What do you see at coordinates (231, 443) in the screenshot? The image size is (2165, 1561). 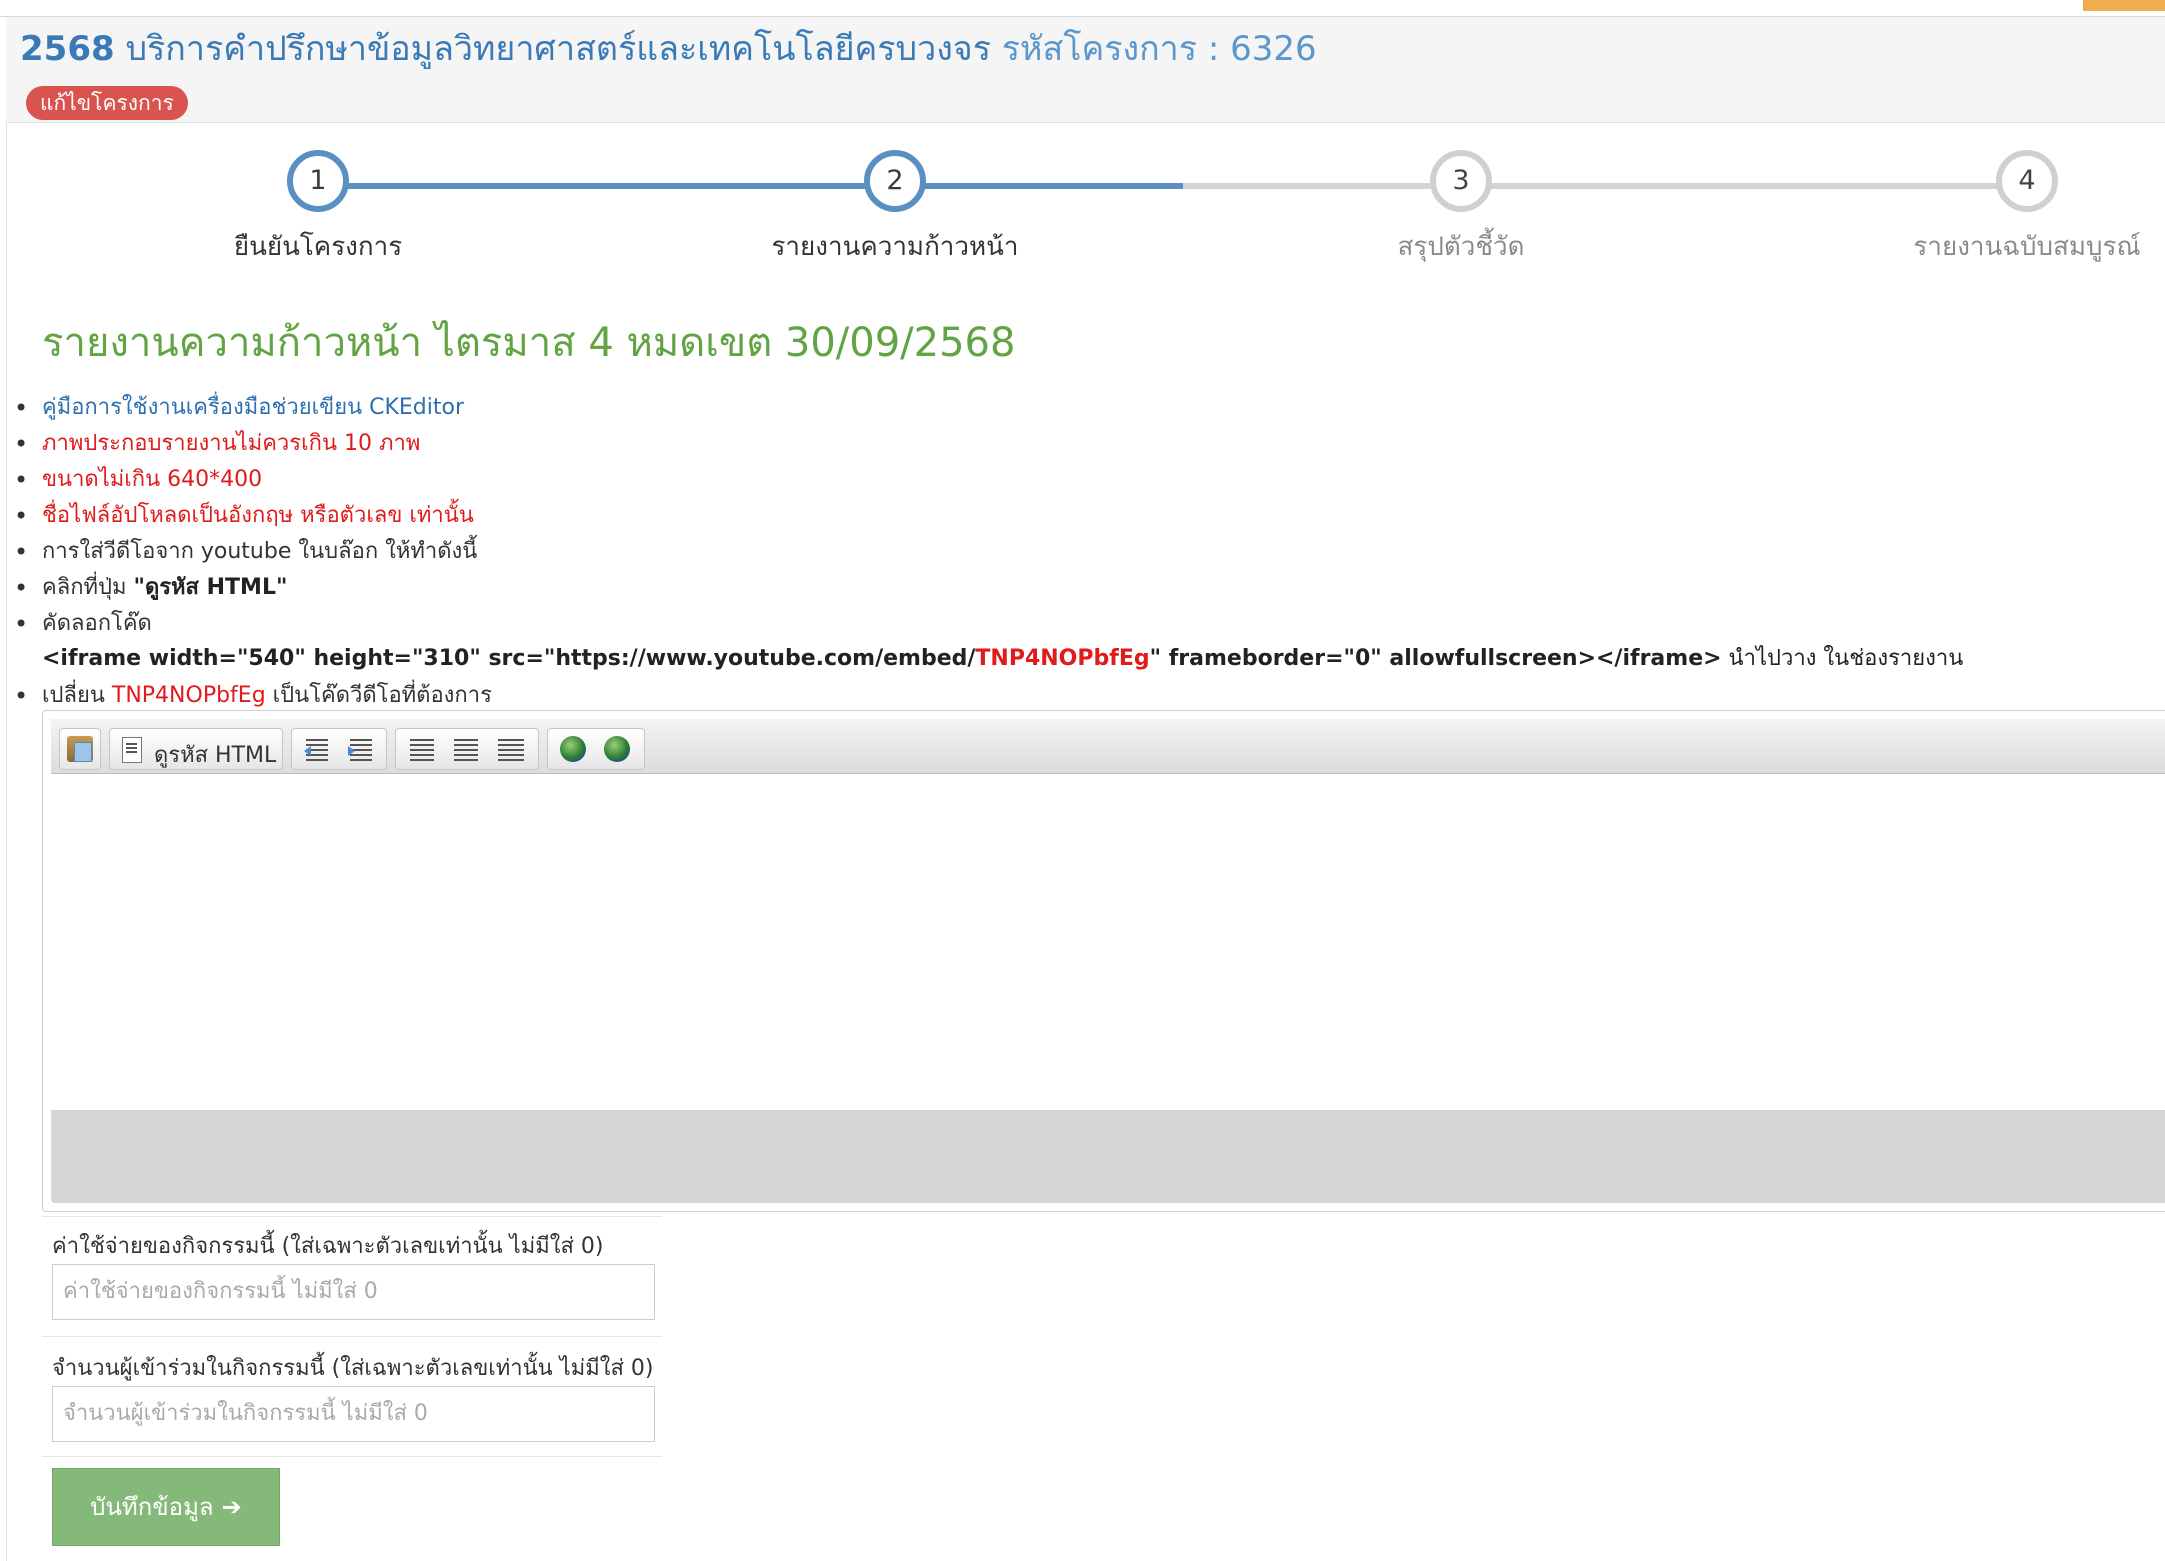 I see `image-limit-warning: ภาพประกอบรายงานไม่ควรเกิน 10 ภาพ` at bounding box center [231, 443].